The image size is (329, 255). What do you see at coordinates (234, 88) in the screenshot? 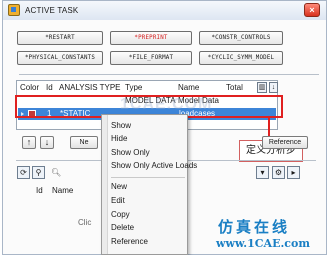
I see `column-header-total: Total` at bounding box center [234, 88].